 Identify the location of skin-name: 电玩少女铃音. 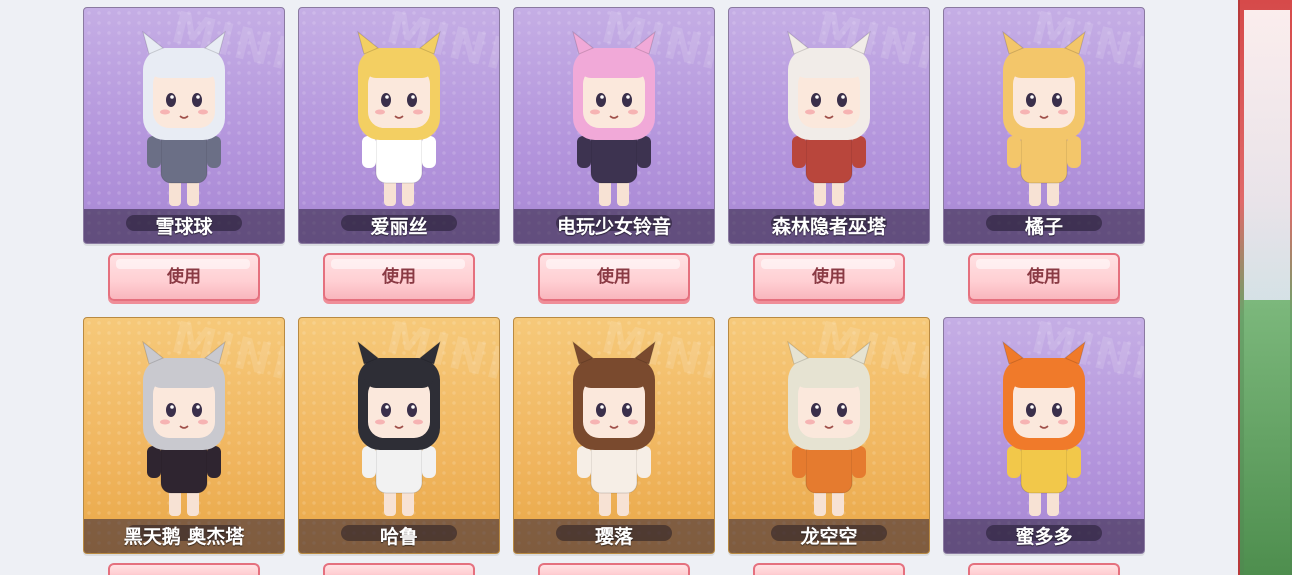
(613, 227).